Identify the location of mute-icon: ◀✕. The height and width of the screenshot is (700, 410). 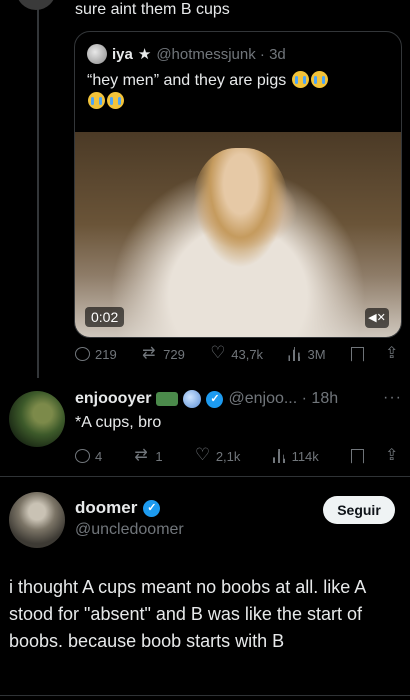
(377, 318).